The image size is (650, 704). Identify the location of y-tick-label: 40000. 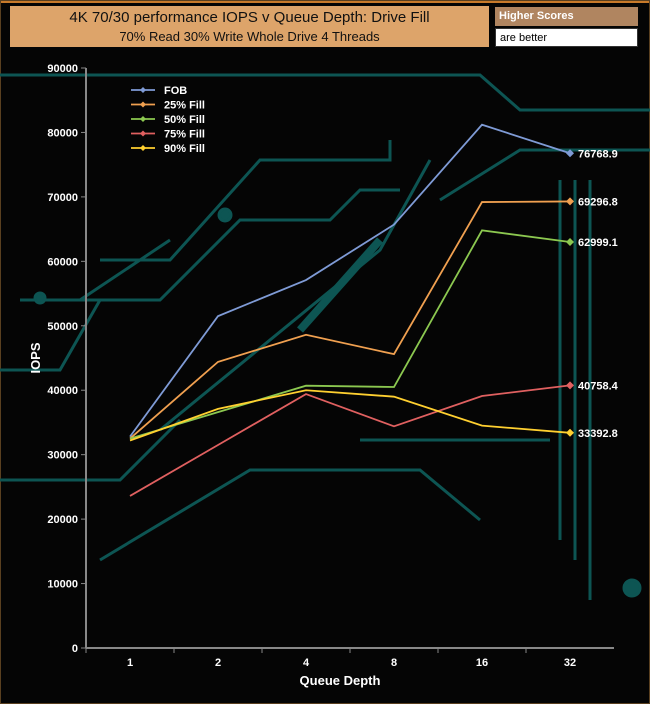
(62, 391).